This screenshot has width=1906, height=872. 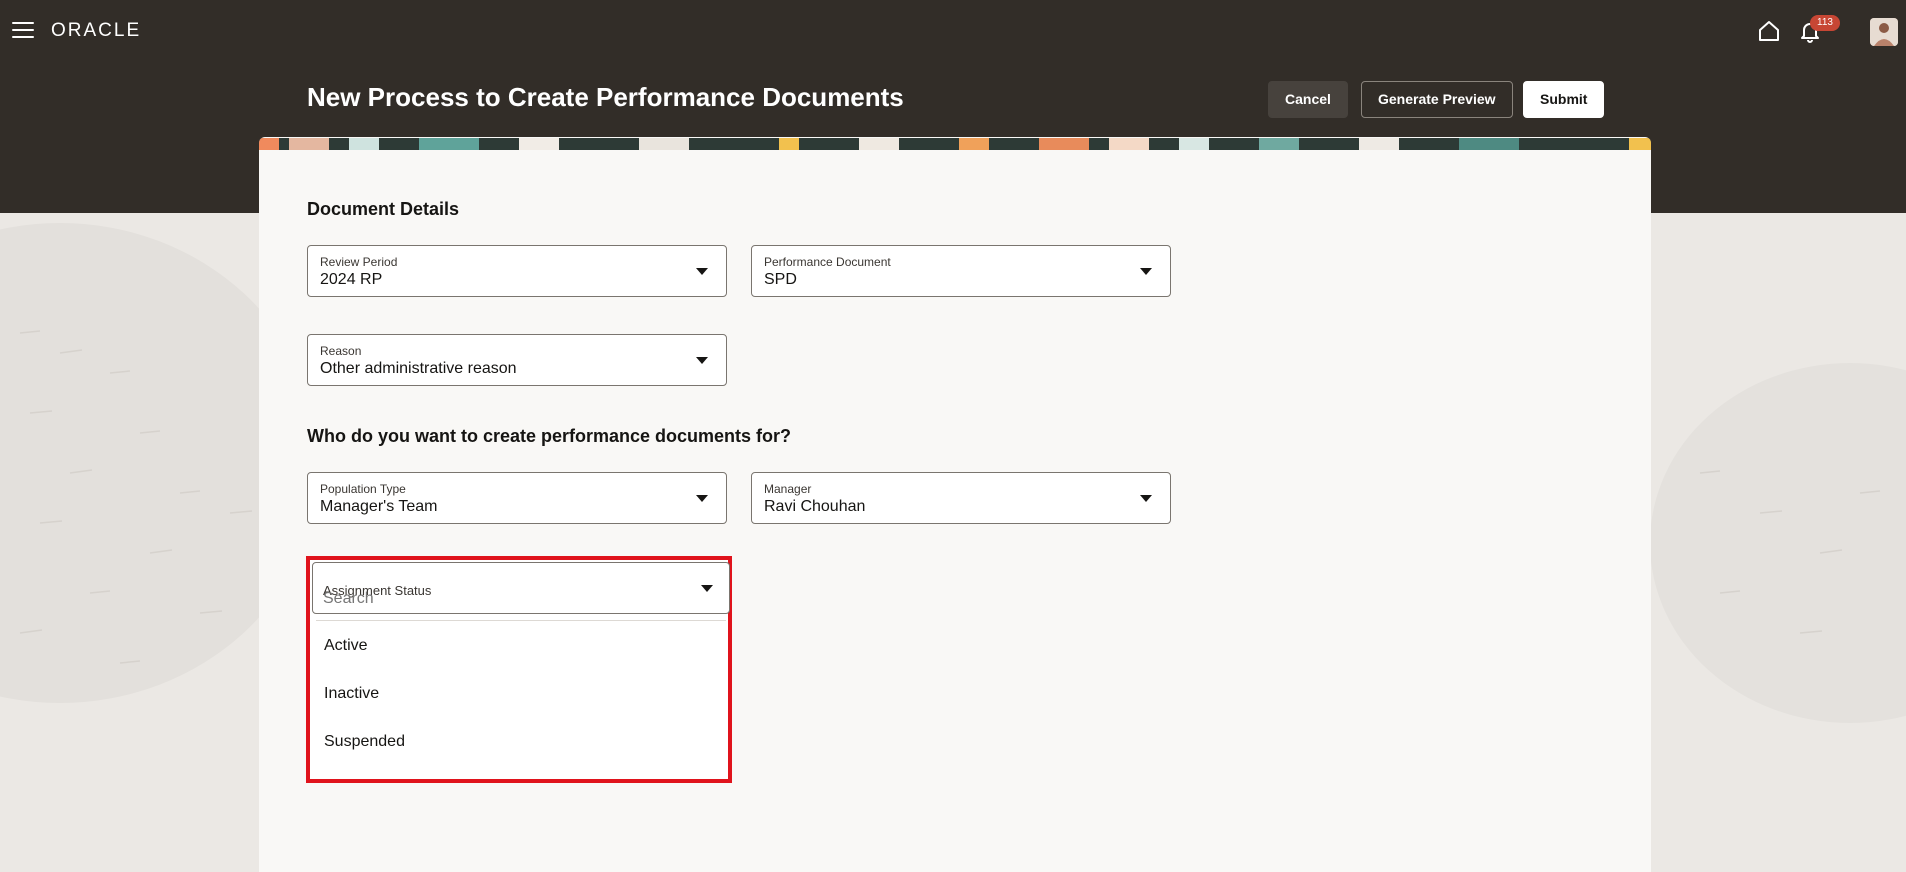 I want to click on option-inactive: Inactive, so click(x=519, y=694).